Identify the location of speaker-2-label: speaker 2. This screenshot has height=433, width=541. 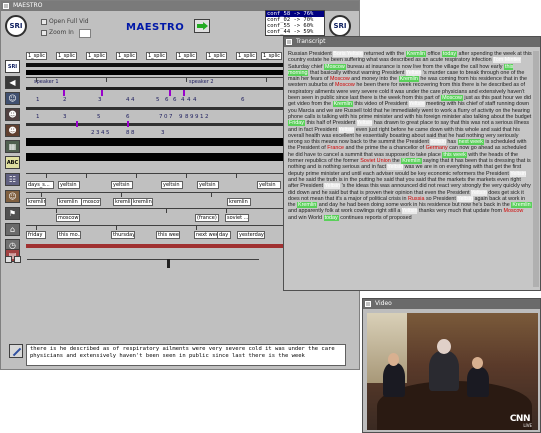
(201, 82).